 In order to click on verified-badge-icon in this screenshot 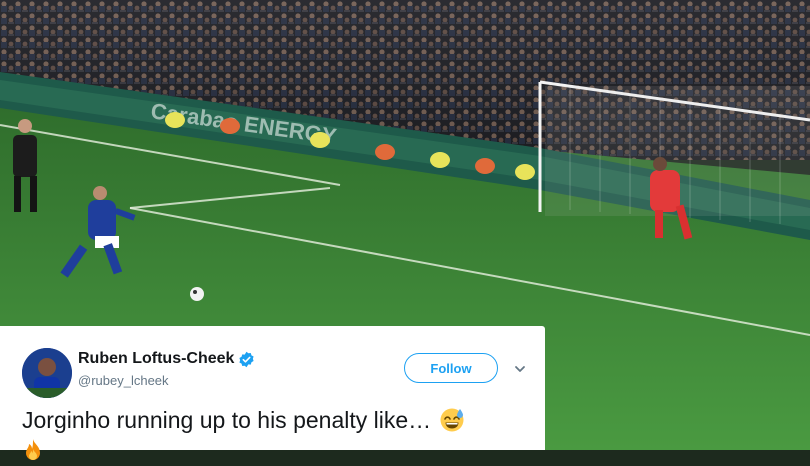, I will do `click(246, 359)`.